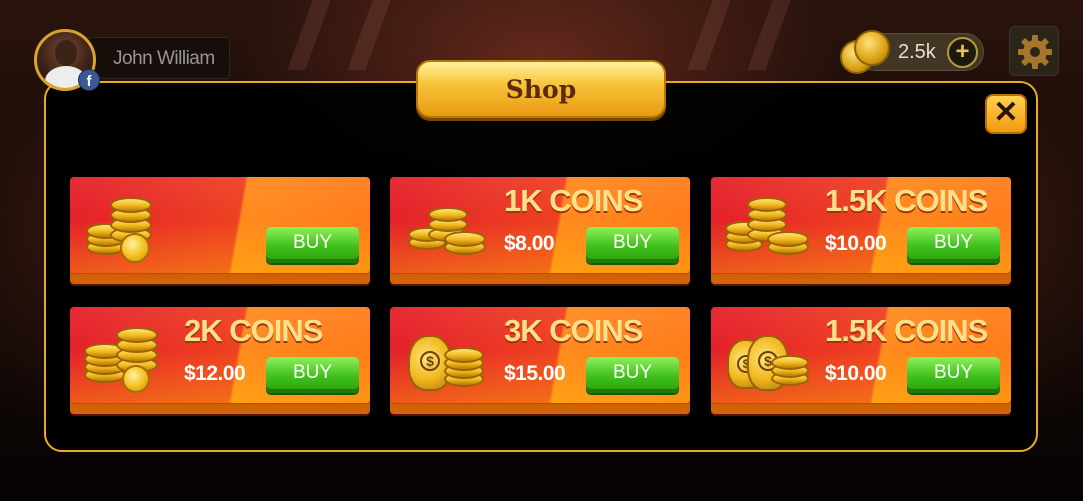 Image resolution: width=1083 pixels, height=501 pixels. Describe the element at coordinates (89, 80) in the screenshot. I see `facebook-icon: f` at that location.